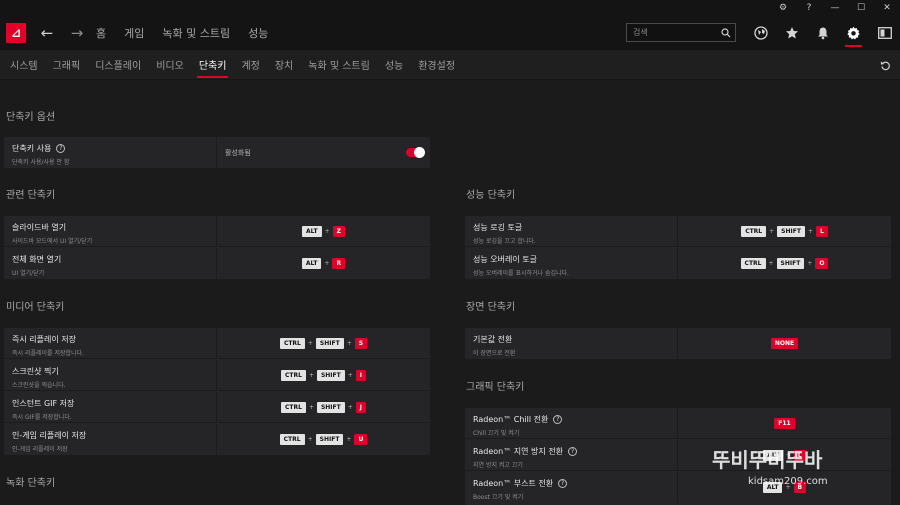 The width and height of the screenshot is (900, 505). I want to click on hotkey-desc: UI 열기/닫기, so click(28, 273).